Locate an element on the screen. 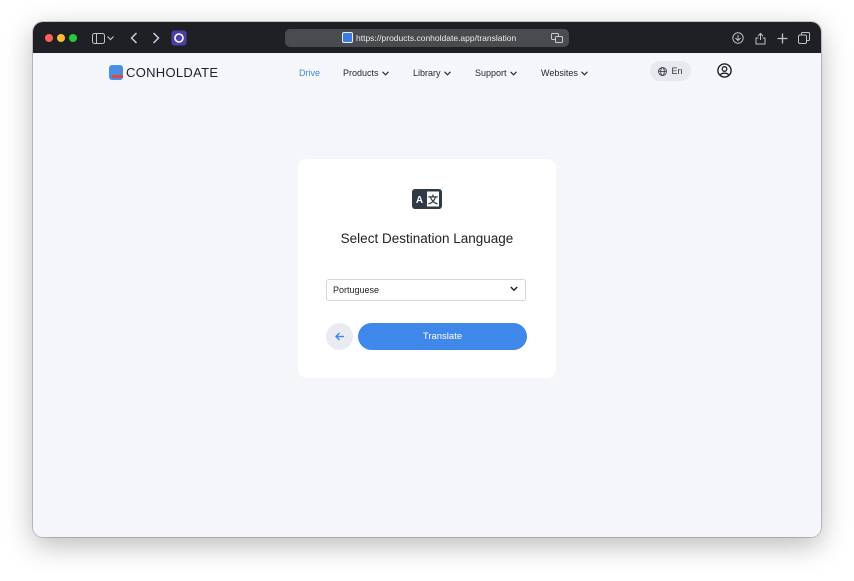 This screenshot has width=854, height=581. nav-item-drive: Drive is located at coordinates (309, 73).